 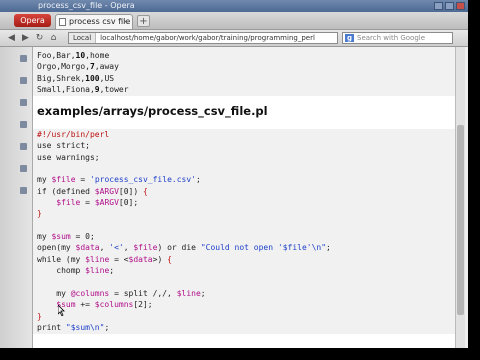 What do you see at coordinates (11, 38) in the screenshot?
I see `back-arrow-icon: ◀` at bounding box center [11, 38].